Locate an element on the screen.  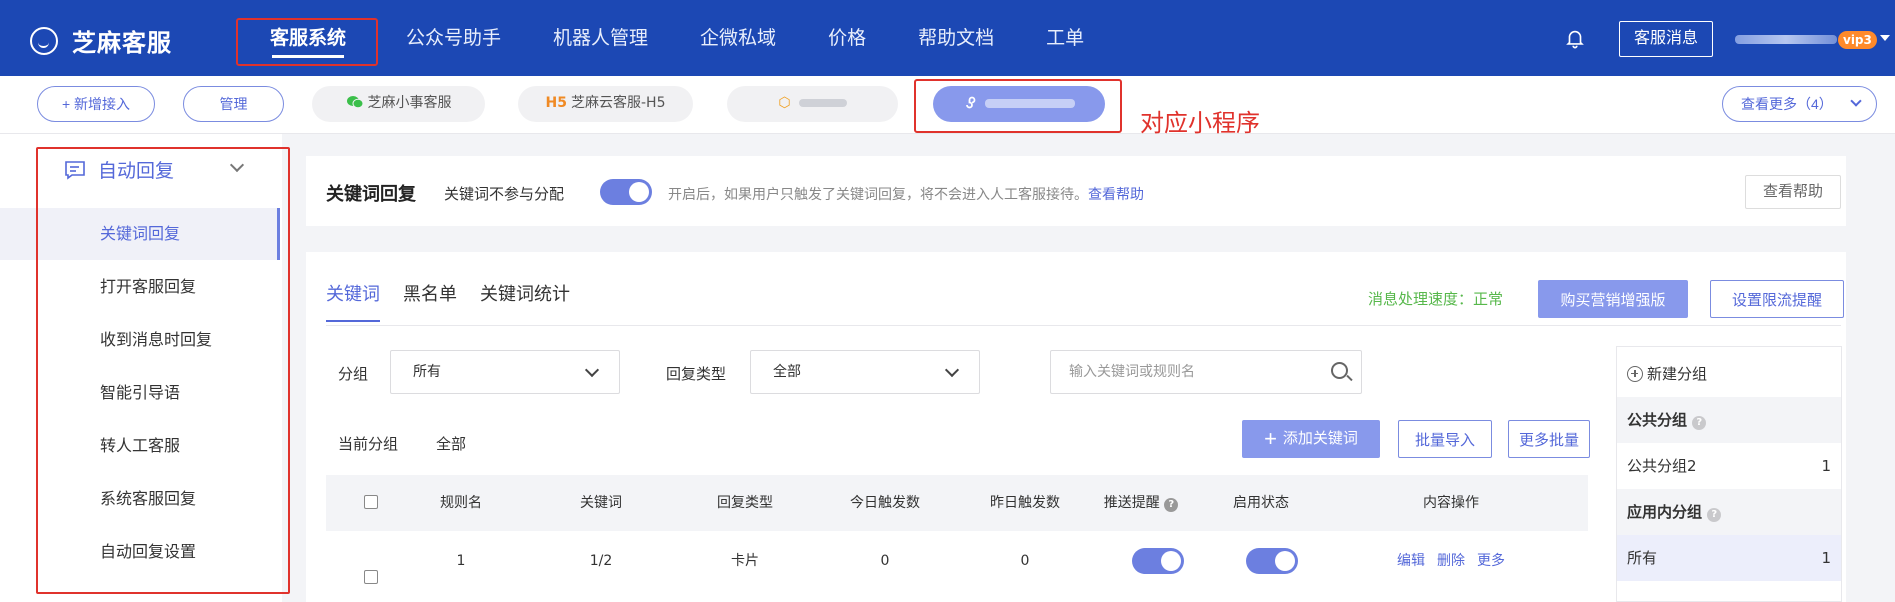
group-panel: 新建分组 公共分组 ? 公共分组2 1 应用内分组 ? 所有 1 is located at coordinates (1729, 474).